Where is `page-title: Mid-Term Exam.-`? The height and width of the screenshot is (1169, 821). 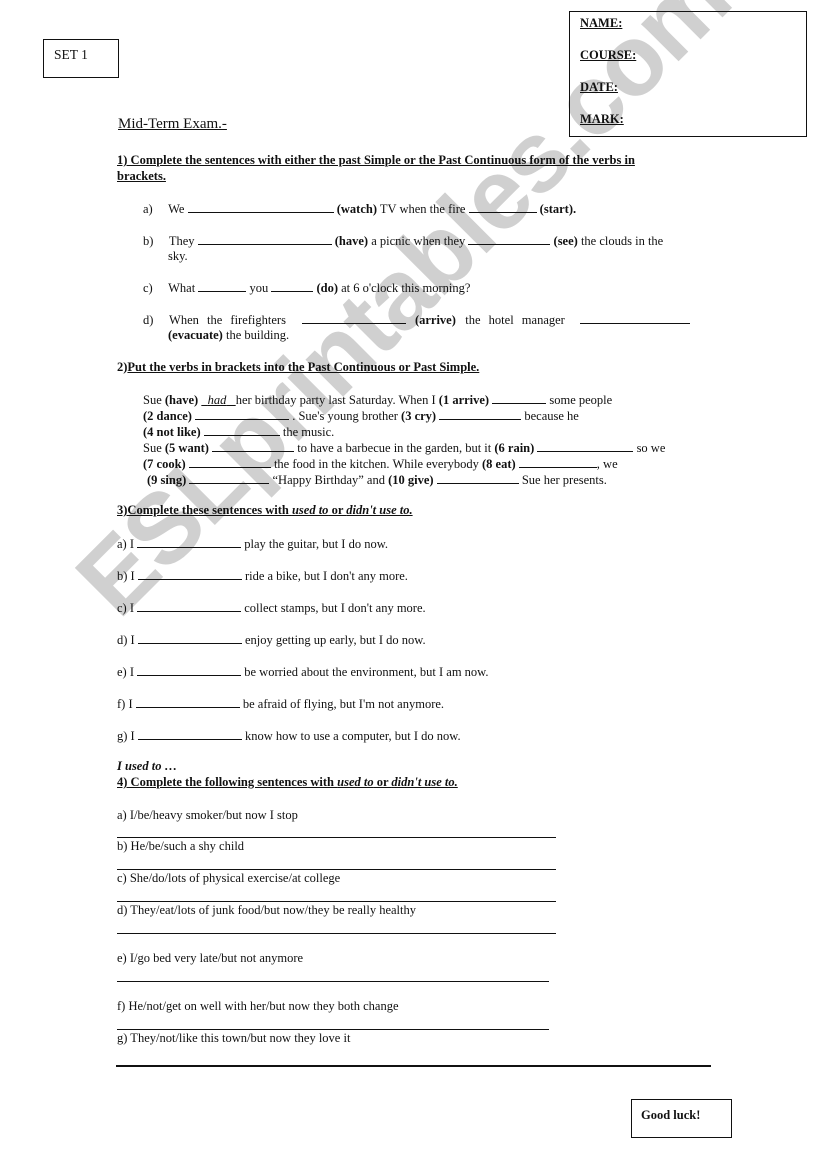
page-title: Mid-Term Exam.- is located at coordinates (172, 124).